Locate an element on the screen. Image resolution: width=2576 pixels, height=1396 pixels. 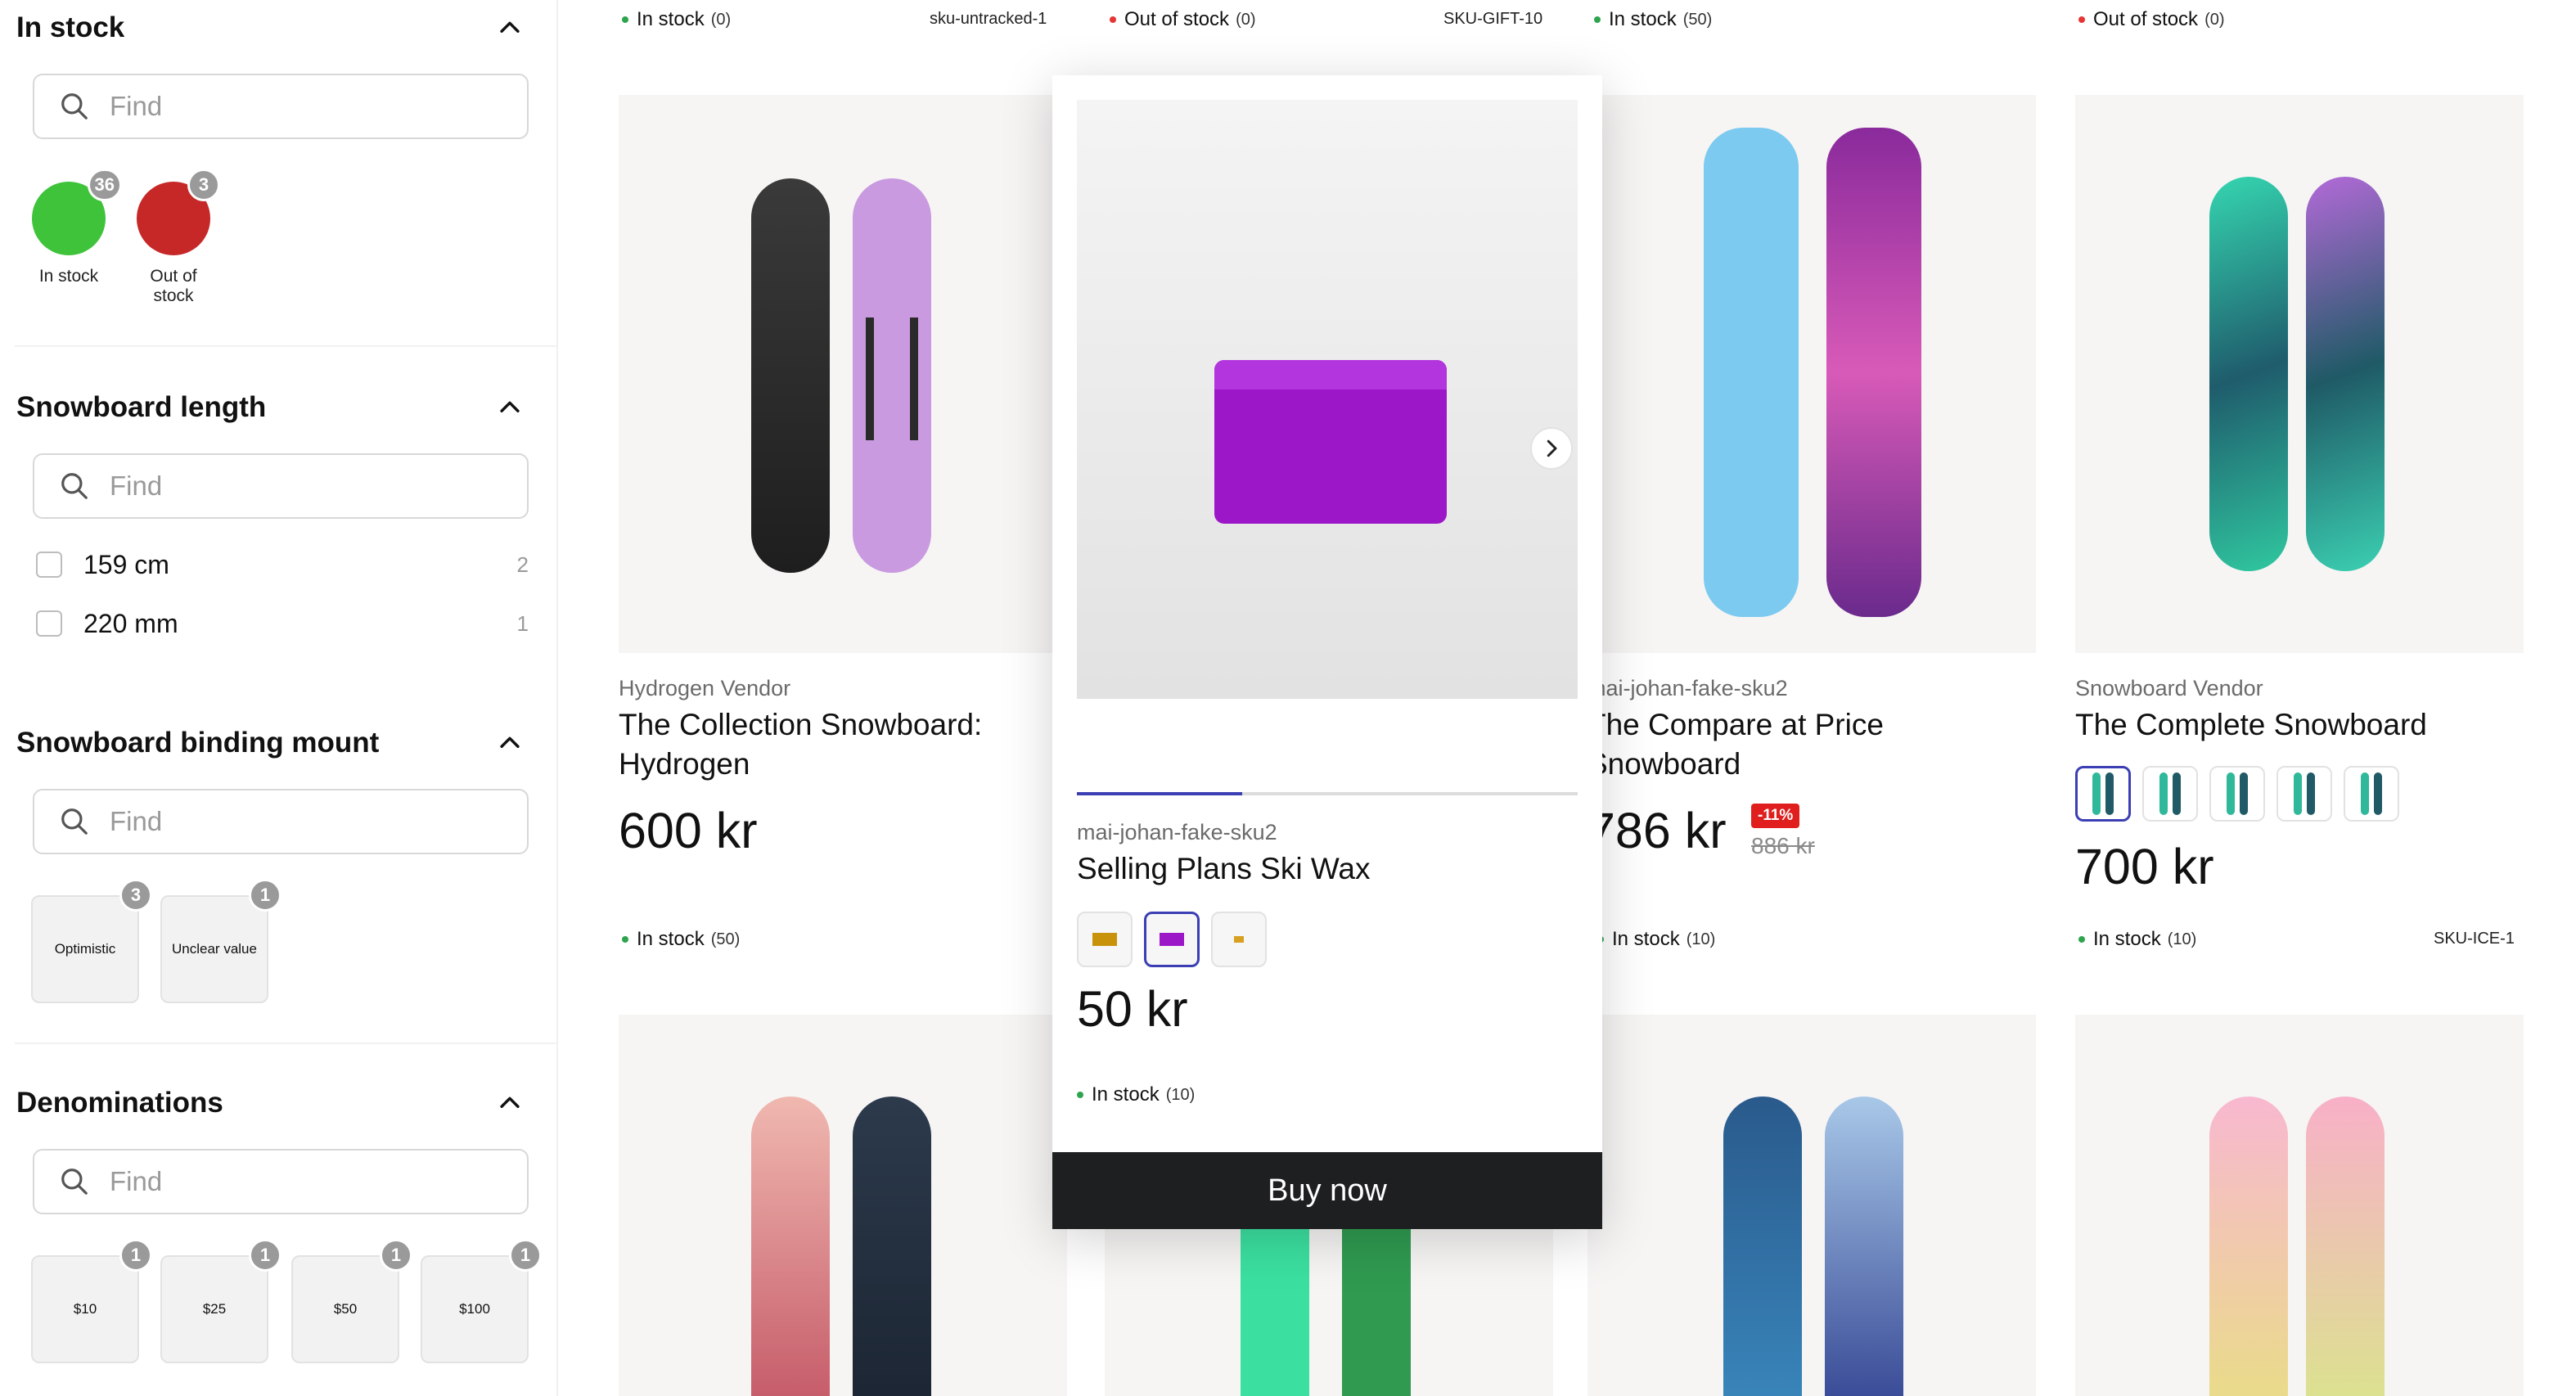
filter-tile-unclear-value: Unclear value 1 is located at coordinates (220, 941).